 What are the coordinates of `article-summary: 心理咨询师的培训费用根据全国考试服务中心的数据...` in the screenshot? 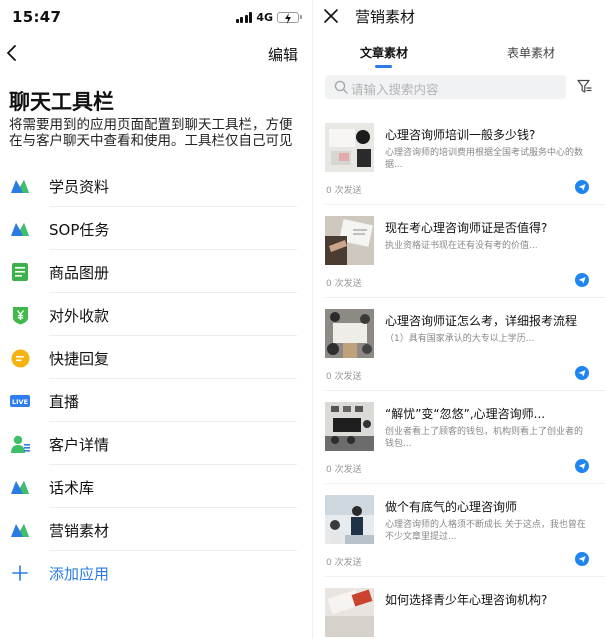 It's located at (484, 159).